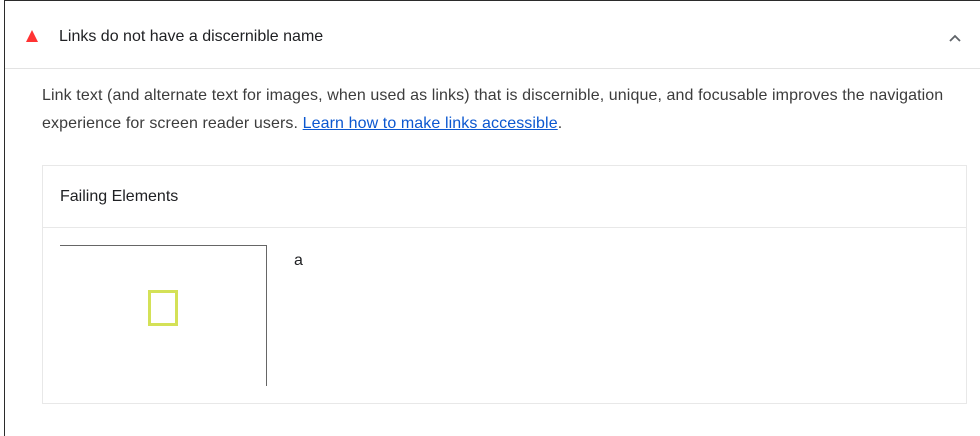 The image size is (980, 436). What do you see at coordinates (163, 308) in the screenshot?
I see `element-highlight-box` at bounding box center [163, 308].